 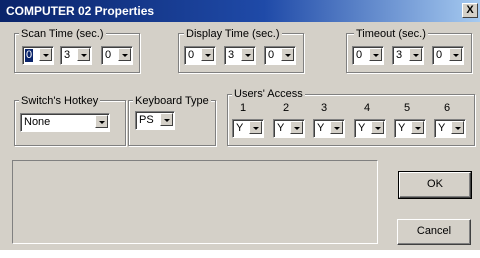 What do you see at coordinates (329, 128) in the screenshot?
I see `user-access-combo-3: Y` at bounding box center [329, 128].